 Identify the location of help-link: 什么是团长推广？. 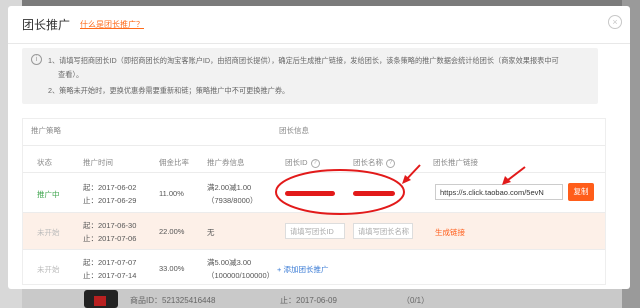
(112, 24).